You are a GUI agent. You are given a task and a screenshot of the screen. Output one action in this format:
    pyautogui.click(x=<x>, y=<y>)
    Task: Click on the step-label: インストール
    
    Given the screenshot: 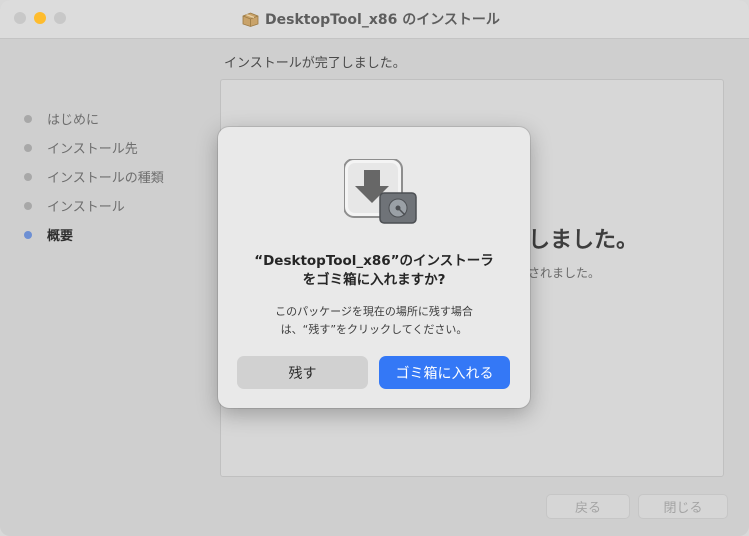 What is the action you would take?
    pyautogui.click(x=86, y=207)
    